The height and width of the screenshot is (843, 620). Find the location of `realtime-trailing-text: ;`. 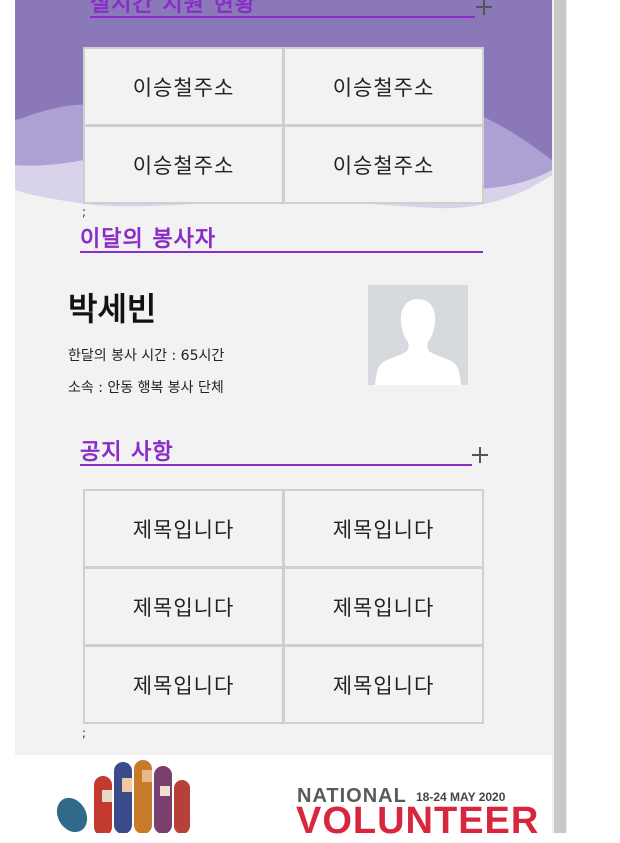

realtime-trailing-text: ; is located at coordinates (84, 212).